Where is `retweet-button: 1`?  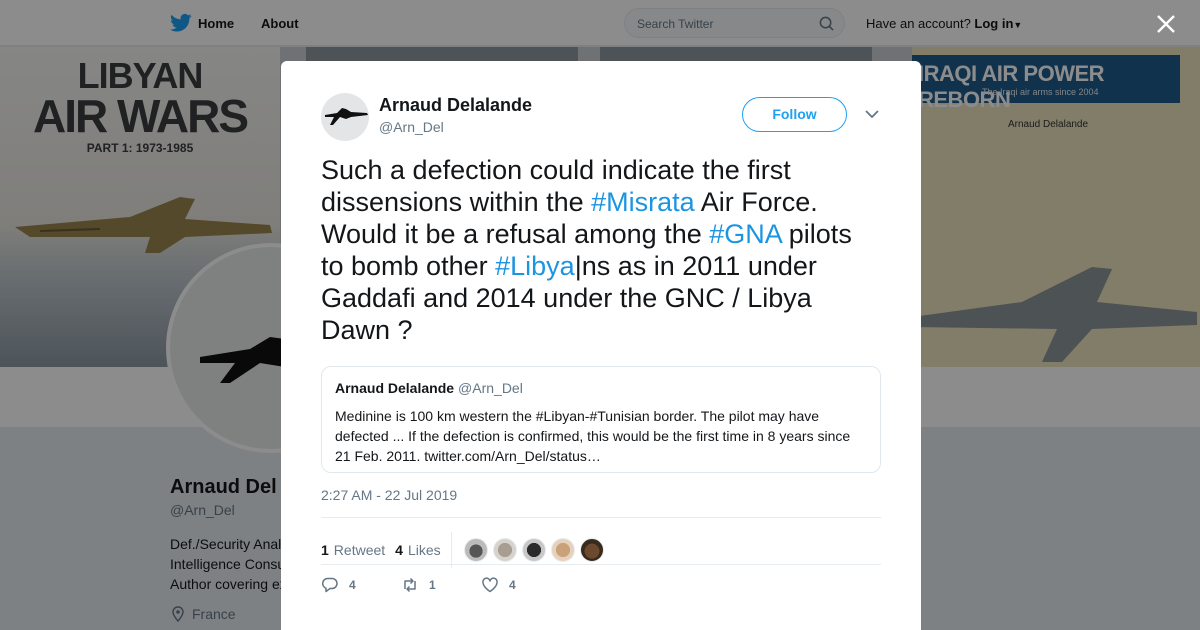 retweet-button: 1 is located at coordinates (441, 585).